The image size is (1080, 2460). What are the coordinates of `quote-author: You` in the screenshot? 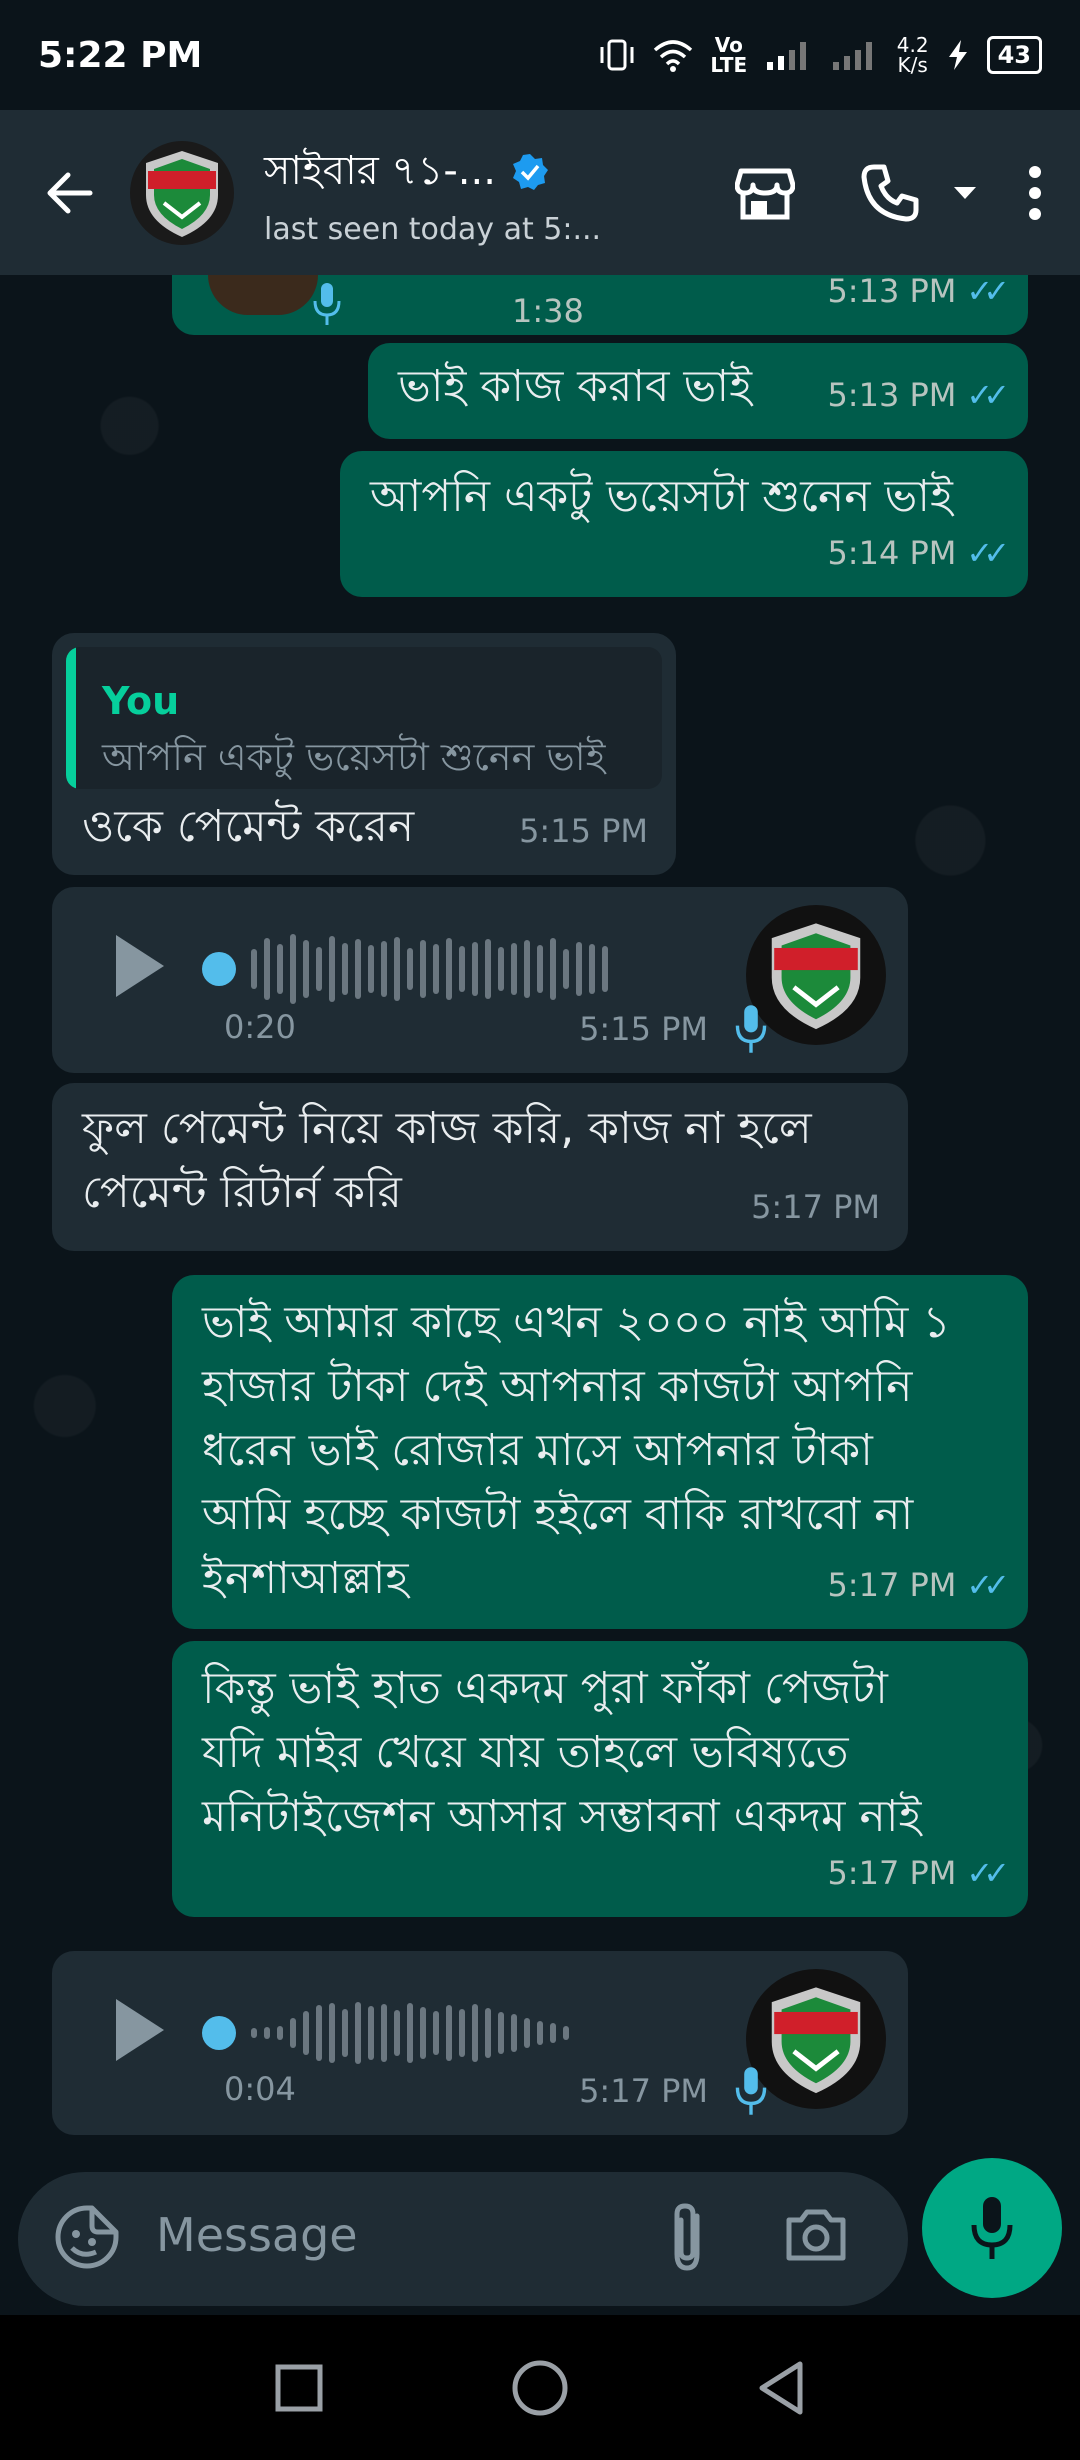 It's located at (141, 701).